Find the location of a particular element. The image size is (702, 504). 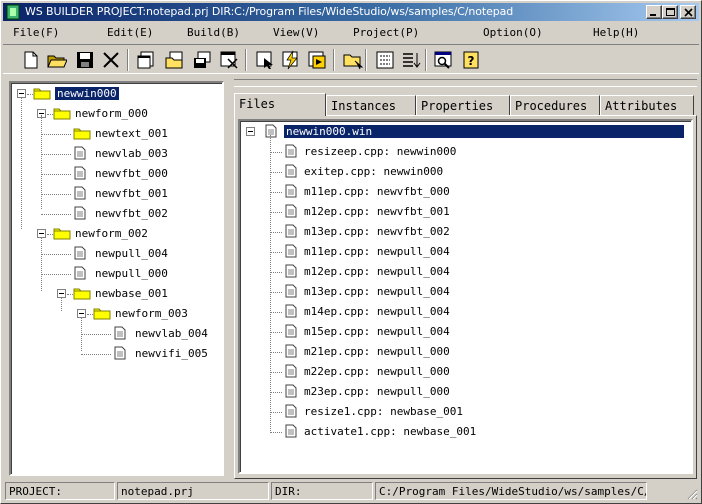

file-item: m12ep.cpp: newvfbt_001 is located at coordinates (465, 212).